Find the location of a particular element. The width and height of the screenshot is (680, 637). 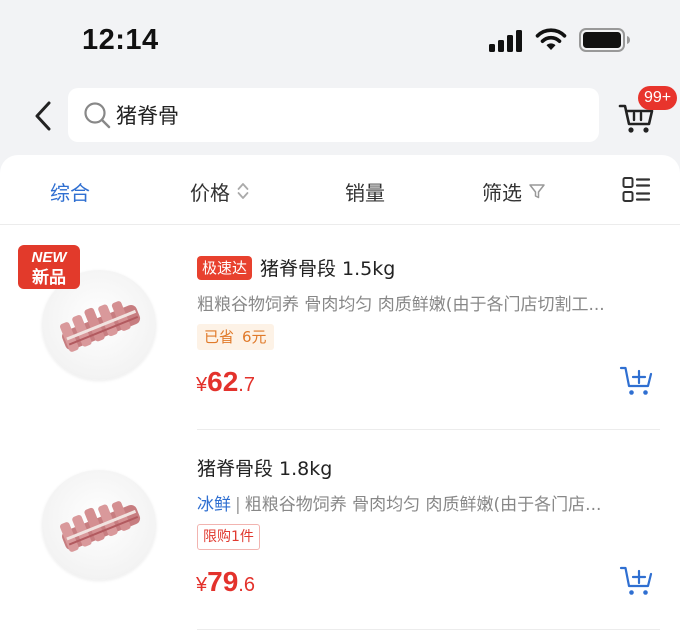

product-image is located at coordinates (99, 525).